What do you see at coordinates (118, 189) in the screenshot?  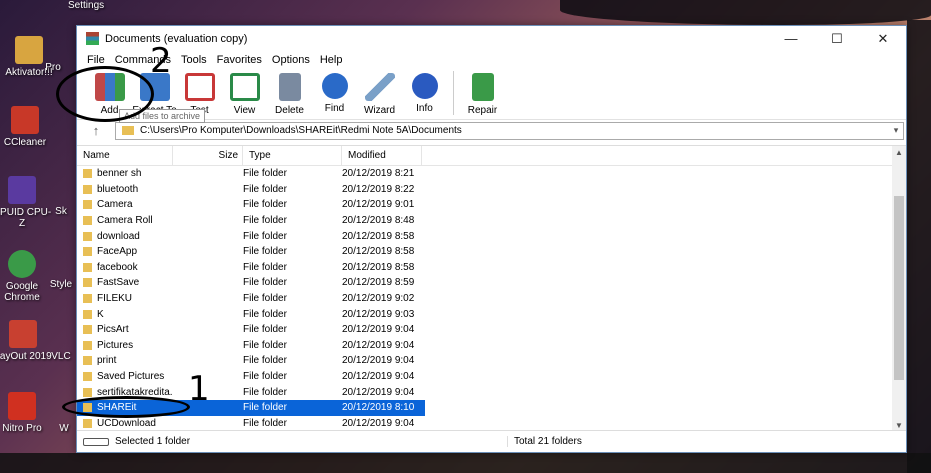 I see `file-name: bluetooth` at bounding box center [118, 189].